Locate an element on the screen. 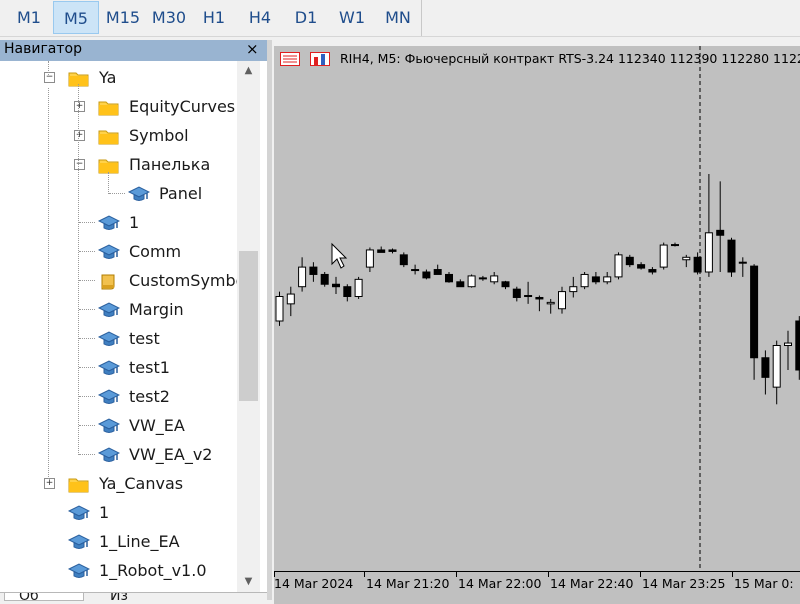  tree-item: 1_Line_EA is located at coordinates (118, 541).